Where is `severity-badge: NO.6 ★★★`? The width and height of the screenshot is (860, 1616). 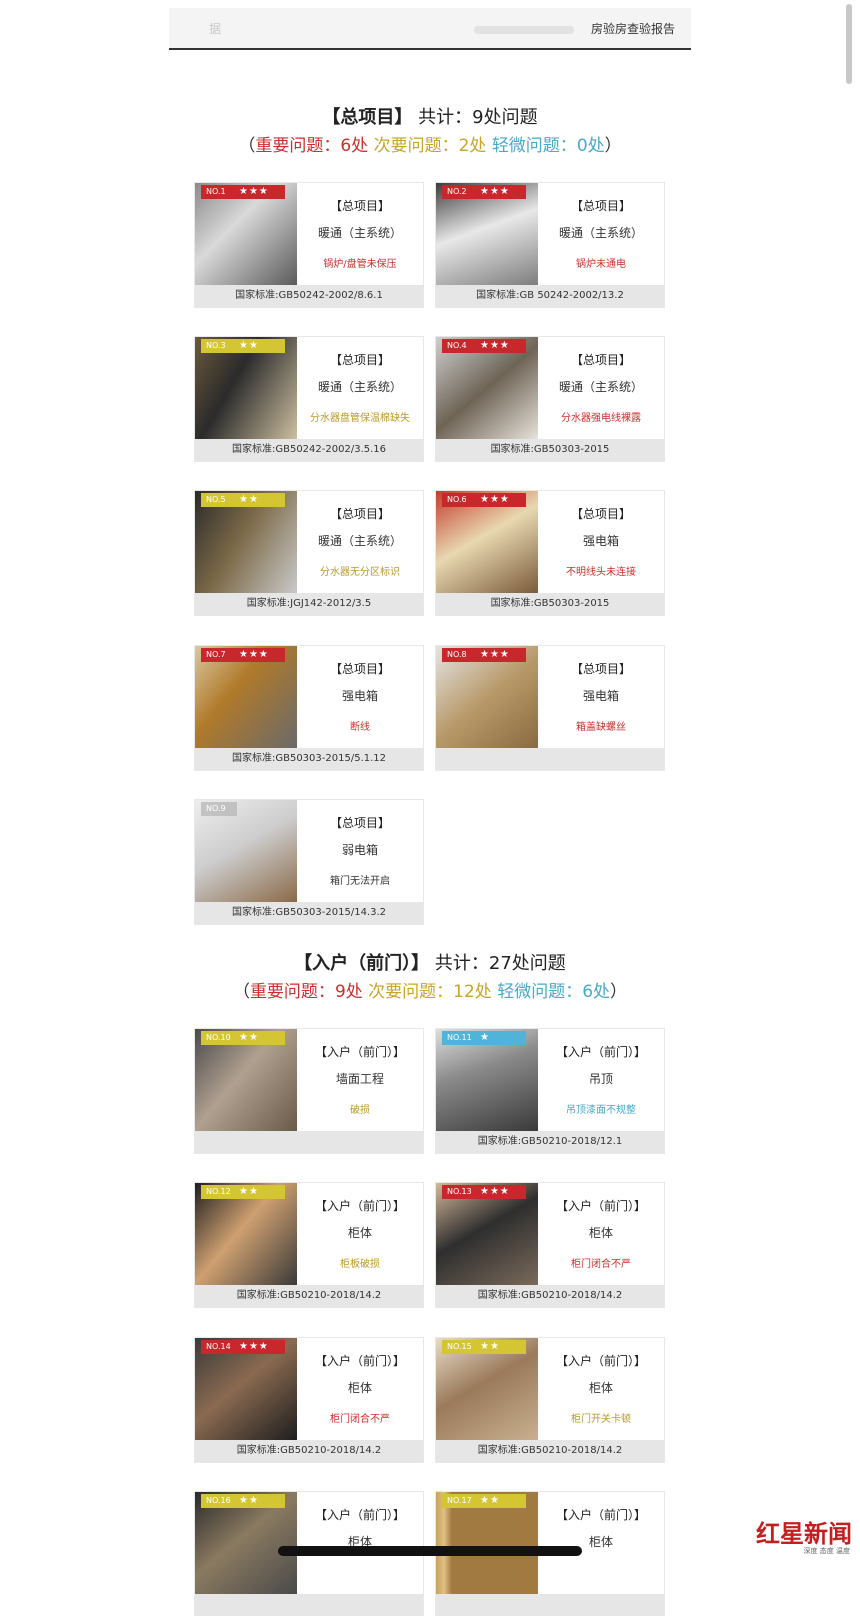 severity-badge: NO.6 ★★★ is located at coordinates (484, 500).